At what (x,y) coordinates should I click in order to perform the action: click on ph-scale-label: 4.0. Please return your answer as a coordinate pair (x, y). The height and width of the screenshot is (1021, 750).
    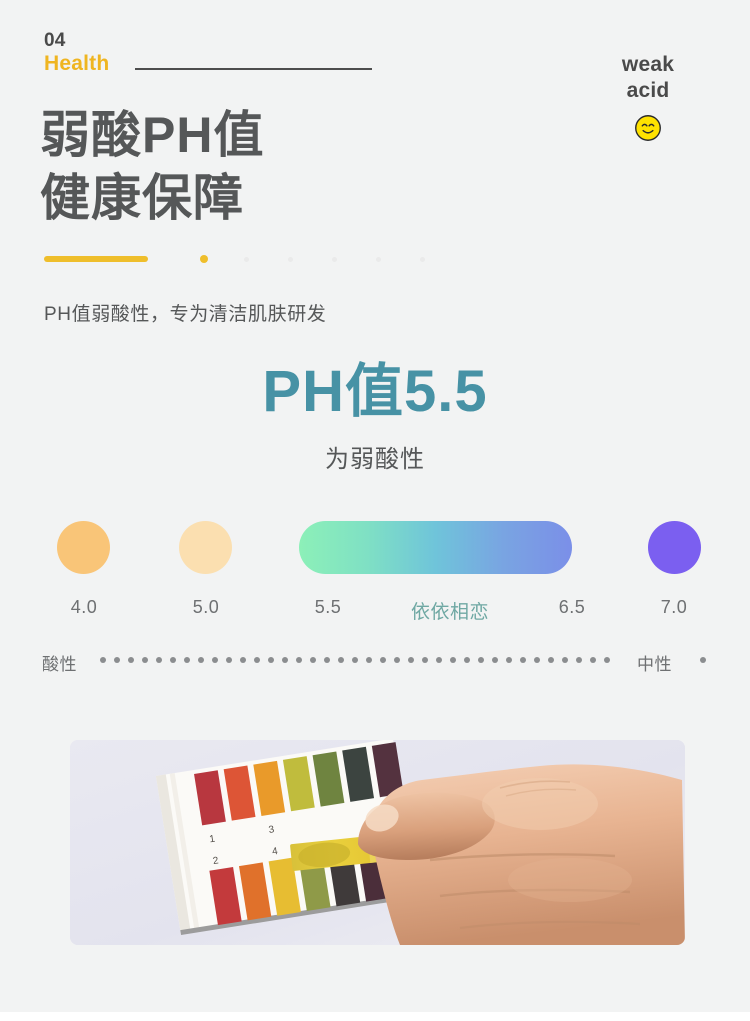
    Looking at the image, I should click on (84, 607).